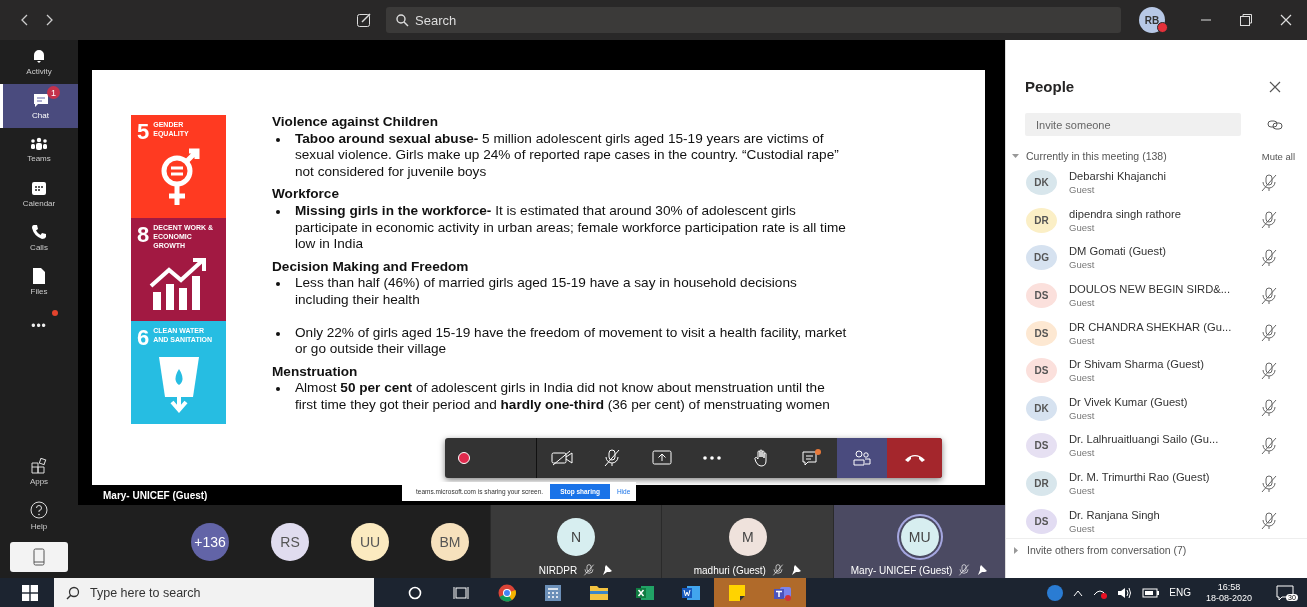 This screenshot has height=607, width=1307. I want to click on record-icon, so click(464, 458).